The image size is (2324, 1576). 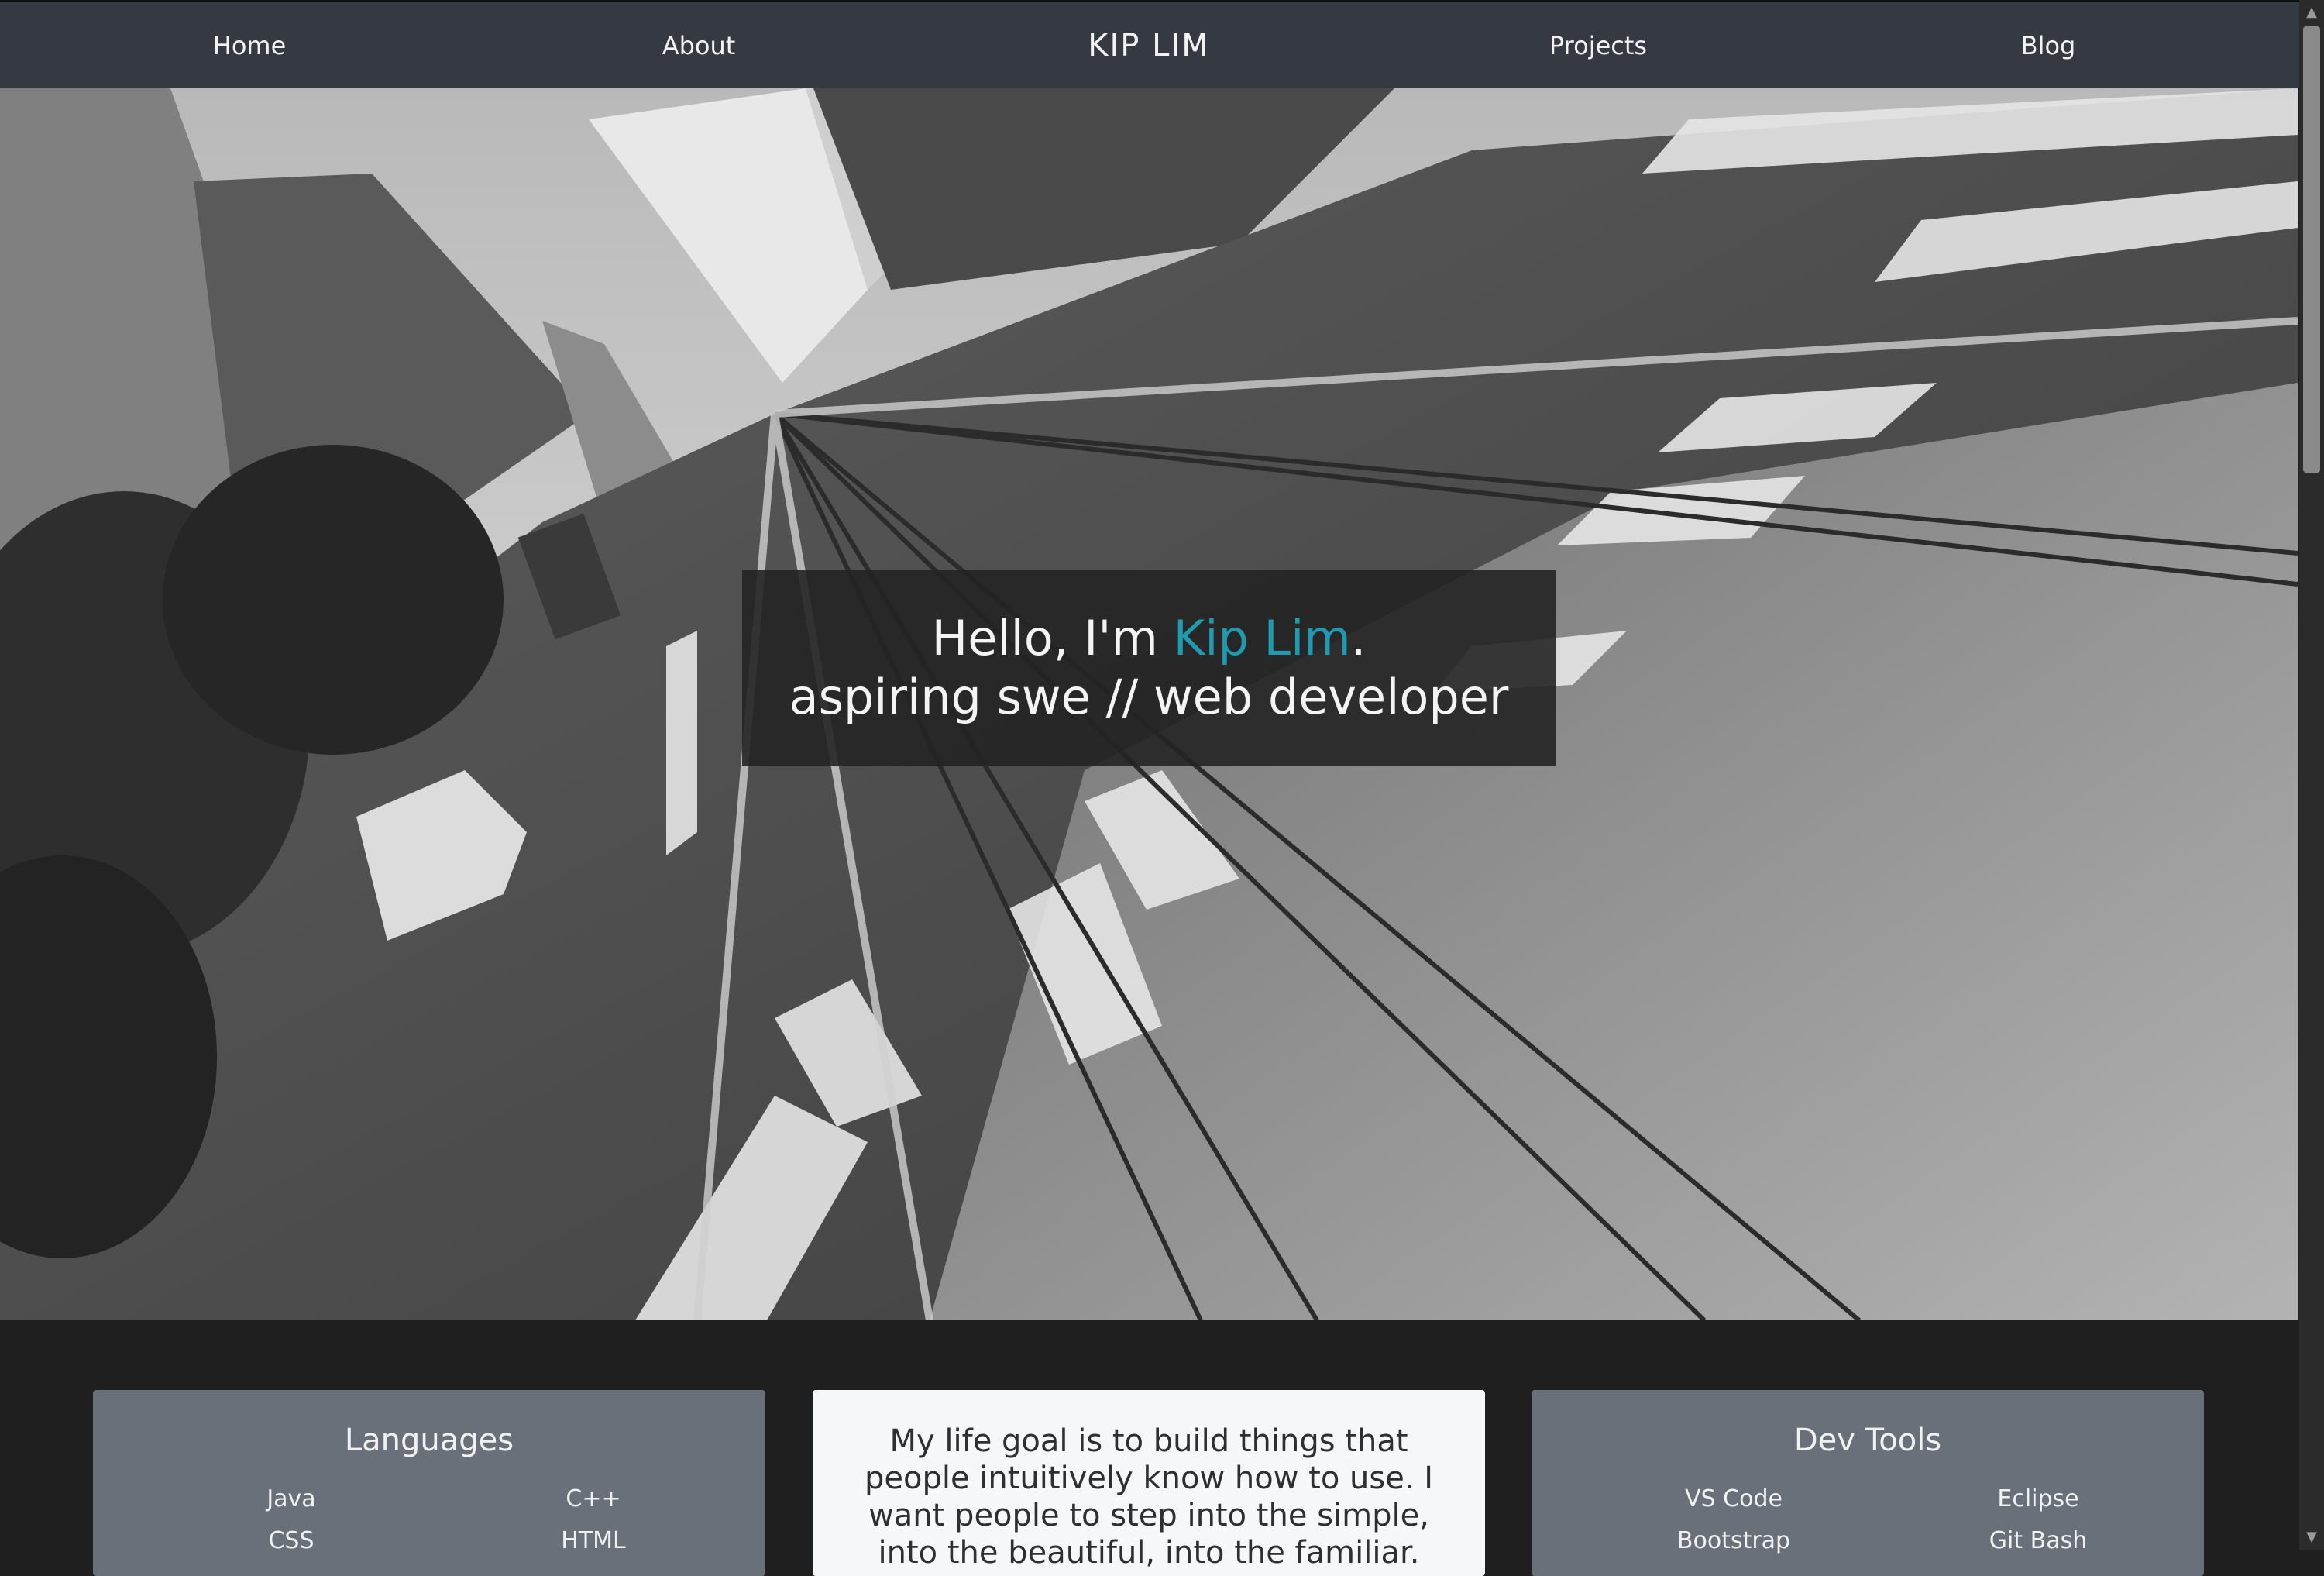 What do you see at coordinates (2038, 1540) in the screenshot?
I see `dev-tool-item: Git Bash` at bounding box center [2038, 1540].